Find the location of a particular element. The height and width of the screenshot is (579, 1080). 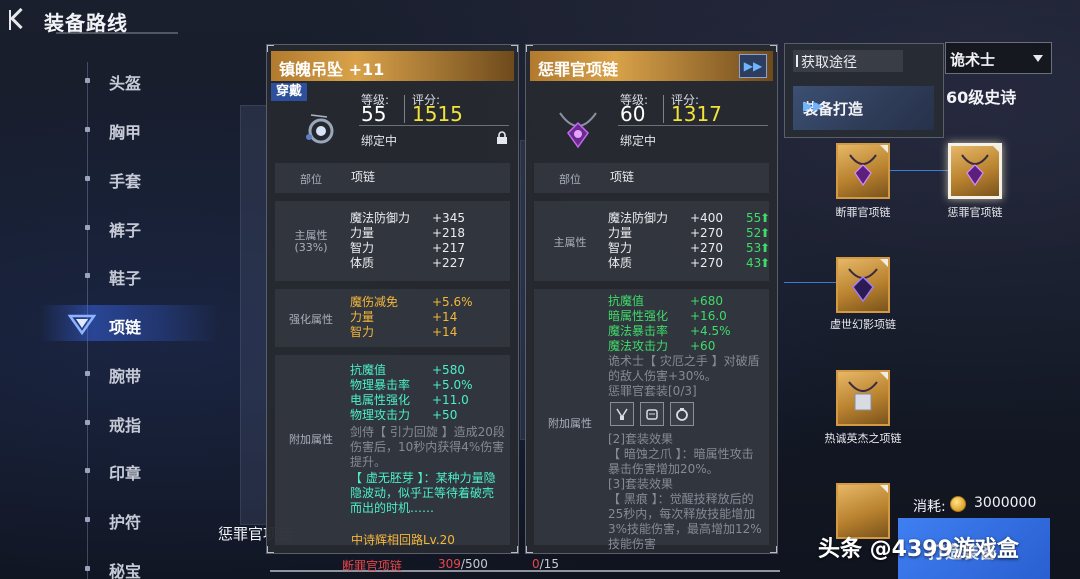

level-value: 55 is located at coordinates (374, 114).